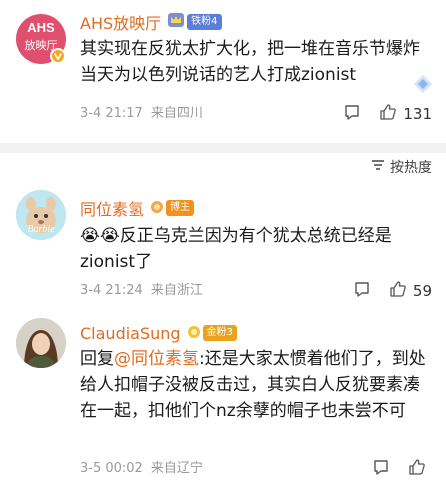 The image size is (446, 500). What do you see at coordinates (157, 208) in the screenshot?
I see `bronze-medal-icon` at bounding box center [157, 208].